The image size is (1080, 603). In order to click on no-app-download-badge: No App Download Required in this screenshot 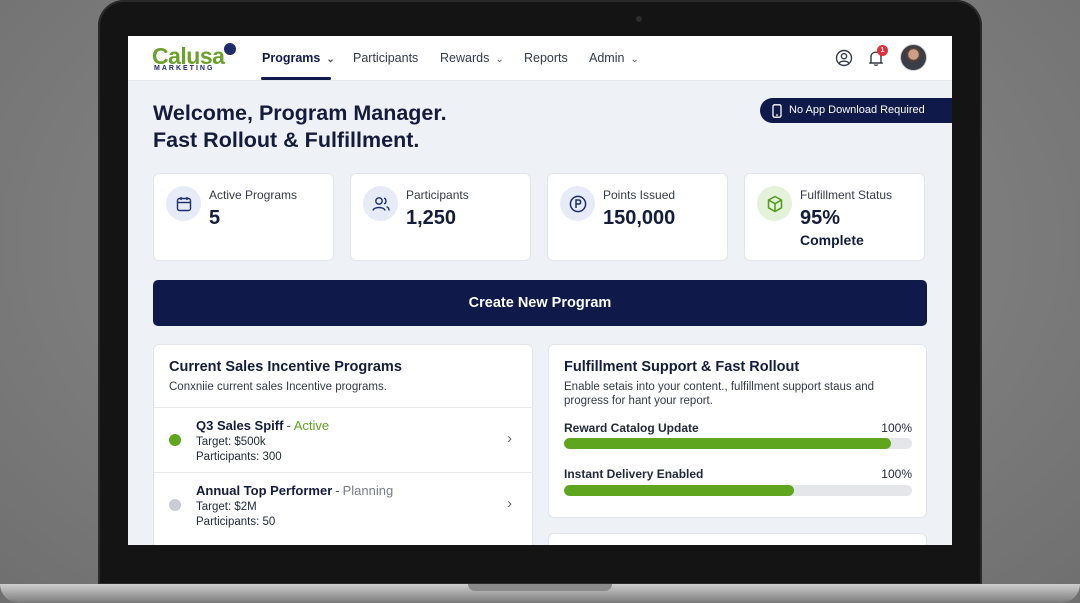, I will do `click(856, 110)`.